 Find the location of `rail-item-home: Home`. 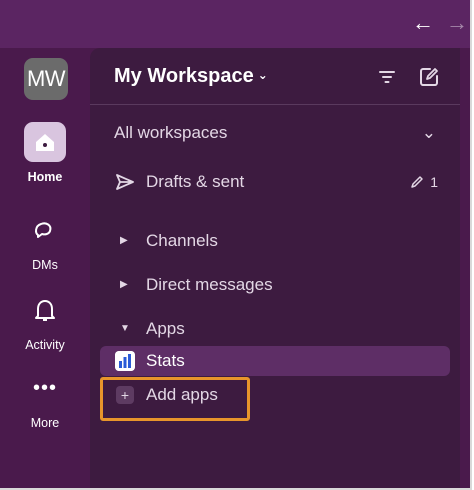

rail-item-home: Home is located at coordinates (45, 153).